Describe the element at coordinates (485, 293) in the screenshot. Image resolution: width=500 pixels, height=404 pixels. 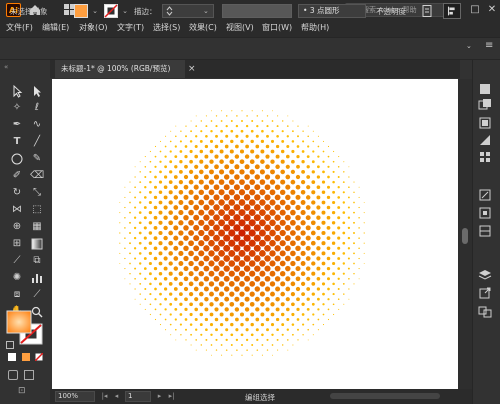
I see `export-icon` at that location.